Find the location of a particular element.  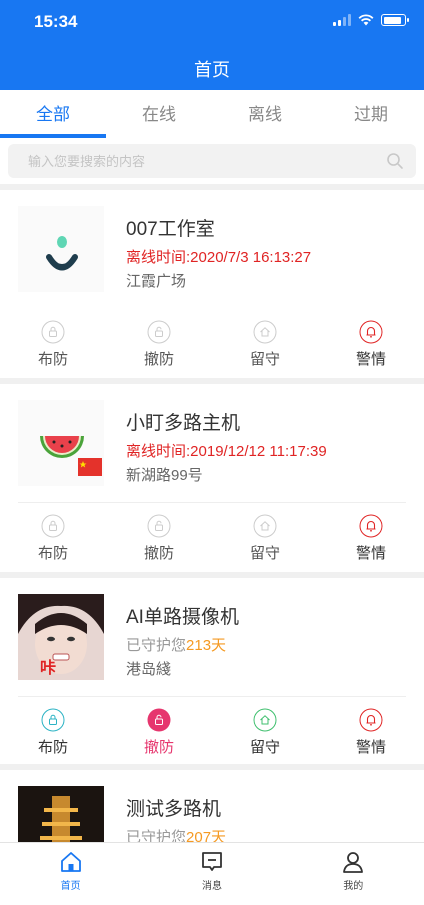

bottom-nav: 首页 消息 我的 is located at coordinates (212, 873).